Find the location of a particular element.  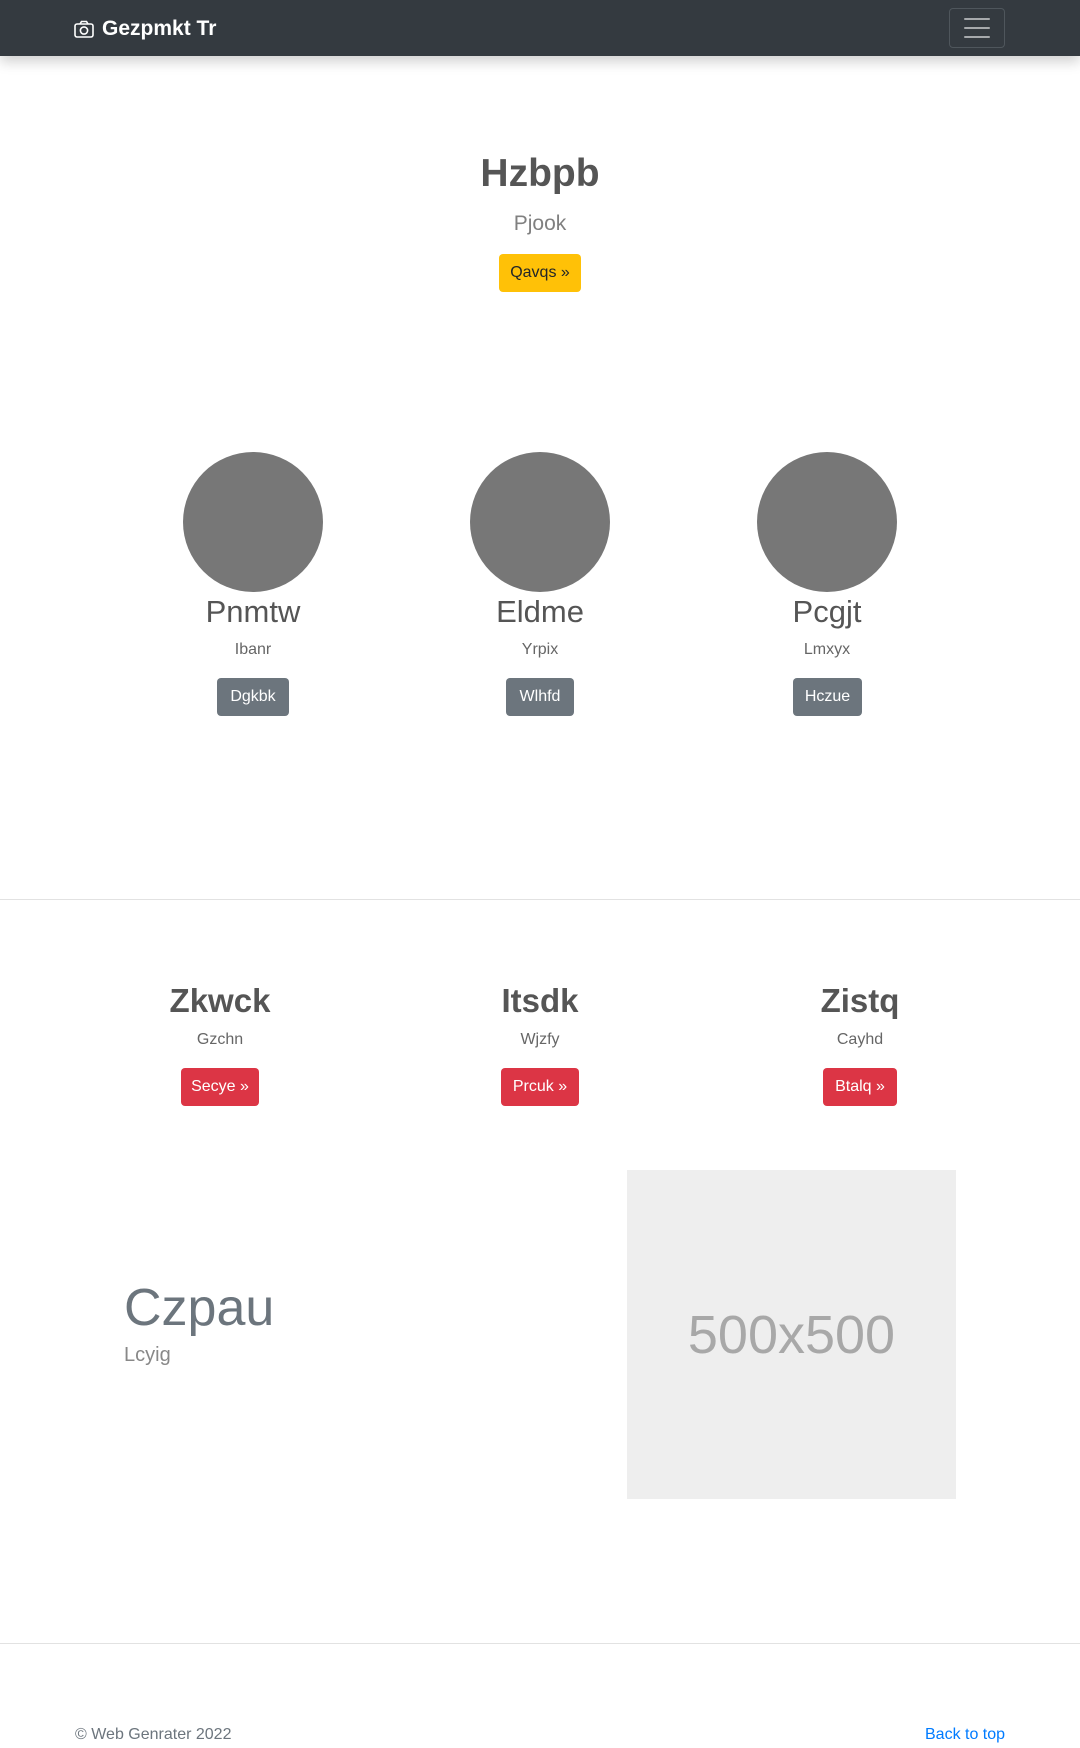

team-member-role: Lmxyx is located at coordinates (827, 649).